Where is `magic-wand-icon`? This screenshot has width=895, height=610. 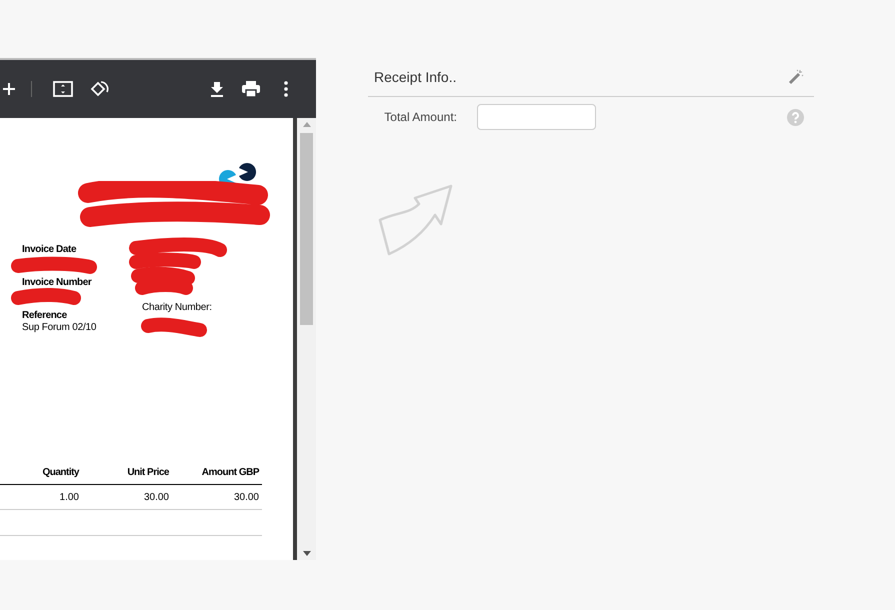 magic-wand-icon is located at coordinates (796, 77).